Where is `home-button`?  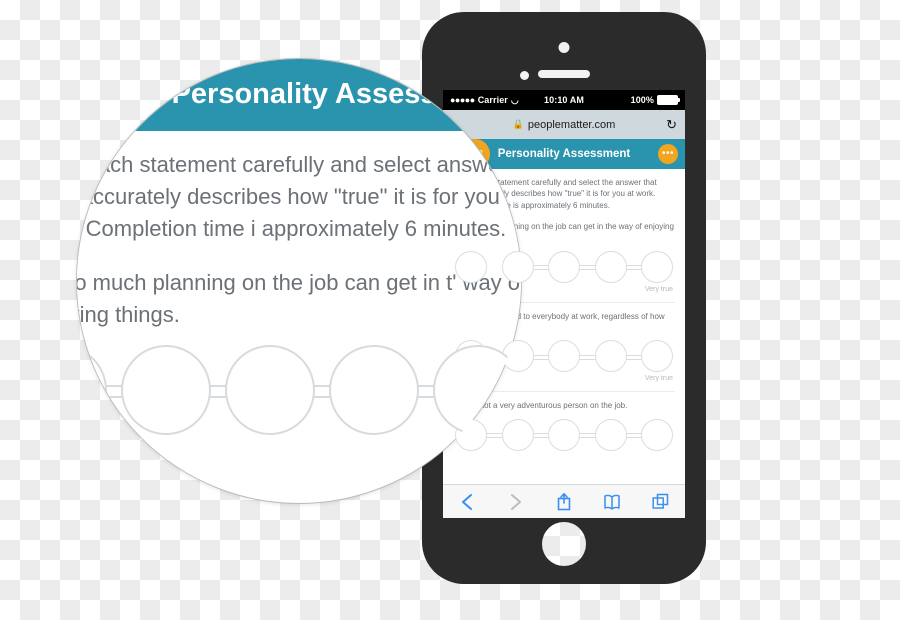
home-button is located at coordinates (564, 544).